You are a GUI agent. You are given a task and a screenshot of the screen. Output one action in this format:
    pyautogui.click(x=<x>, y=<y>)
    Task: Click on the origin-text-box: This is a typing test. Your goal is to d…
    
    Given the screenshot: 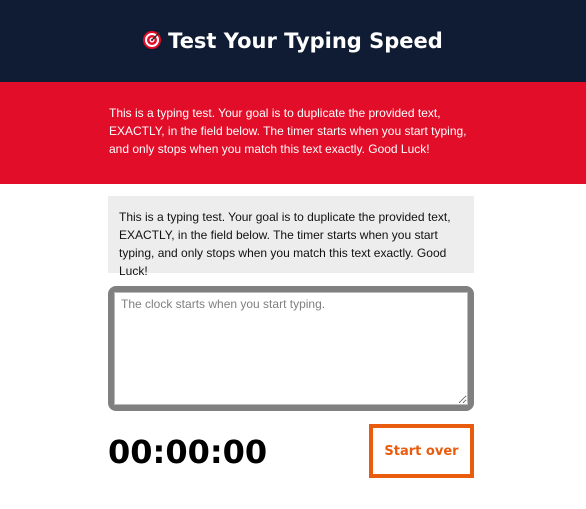 What is the action you would take?
    pyautogui.click(x=291, y=237)
    